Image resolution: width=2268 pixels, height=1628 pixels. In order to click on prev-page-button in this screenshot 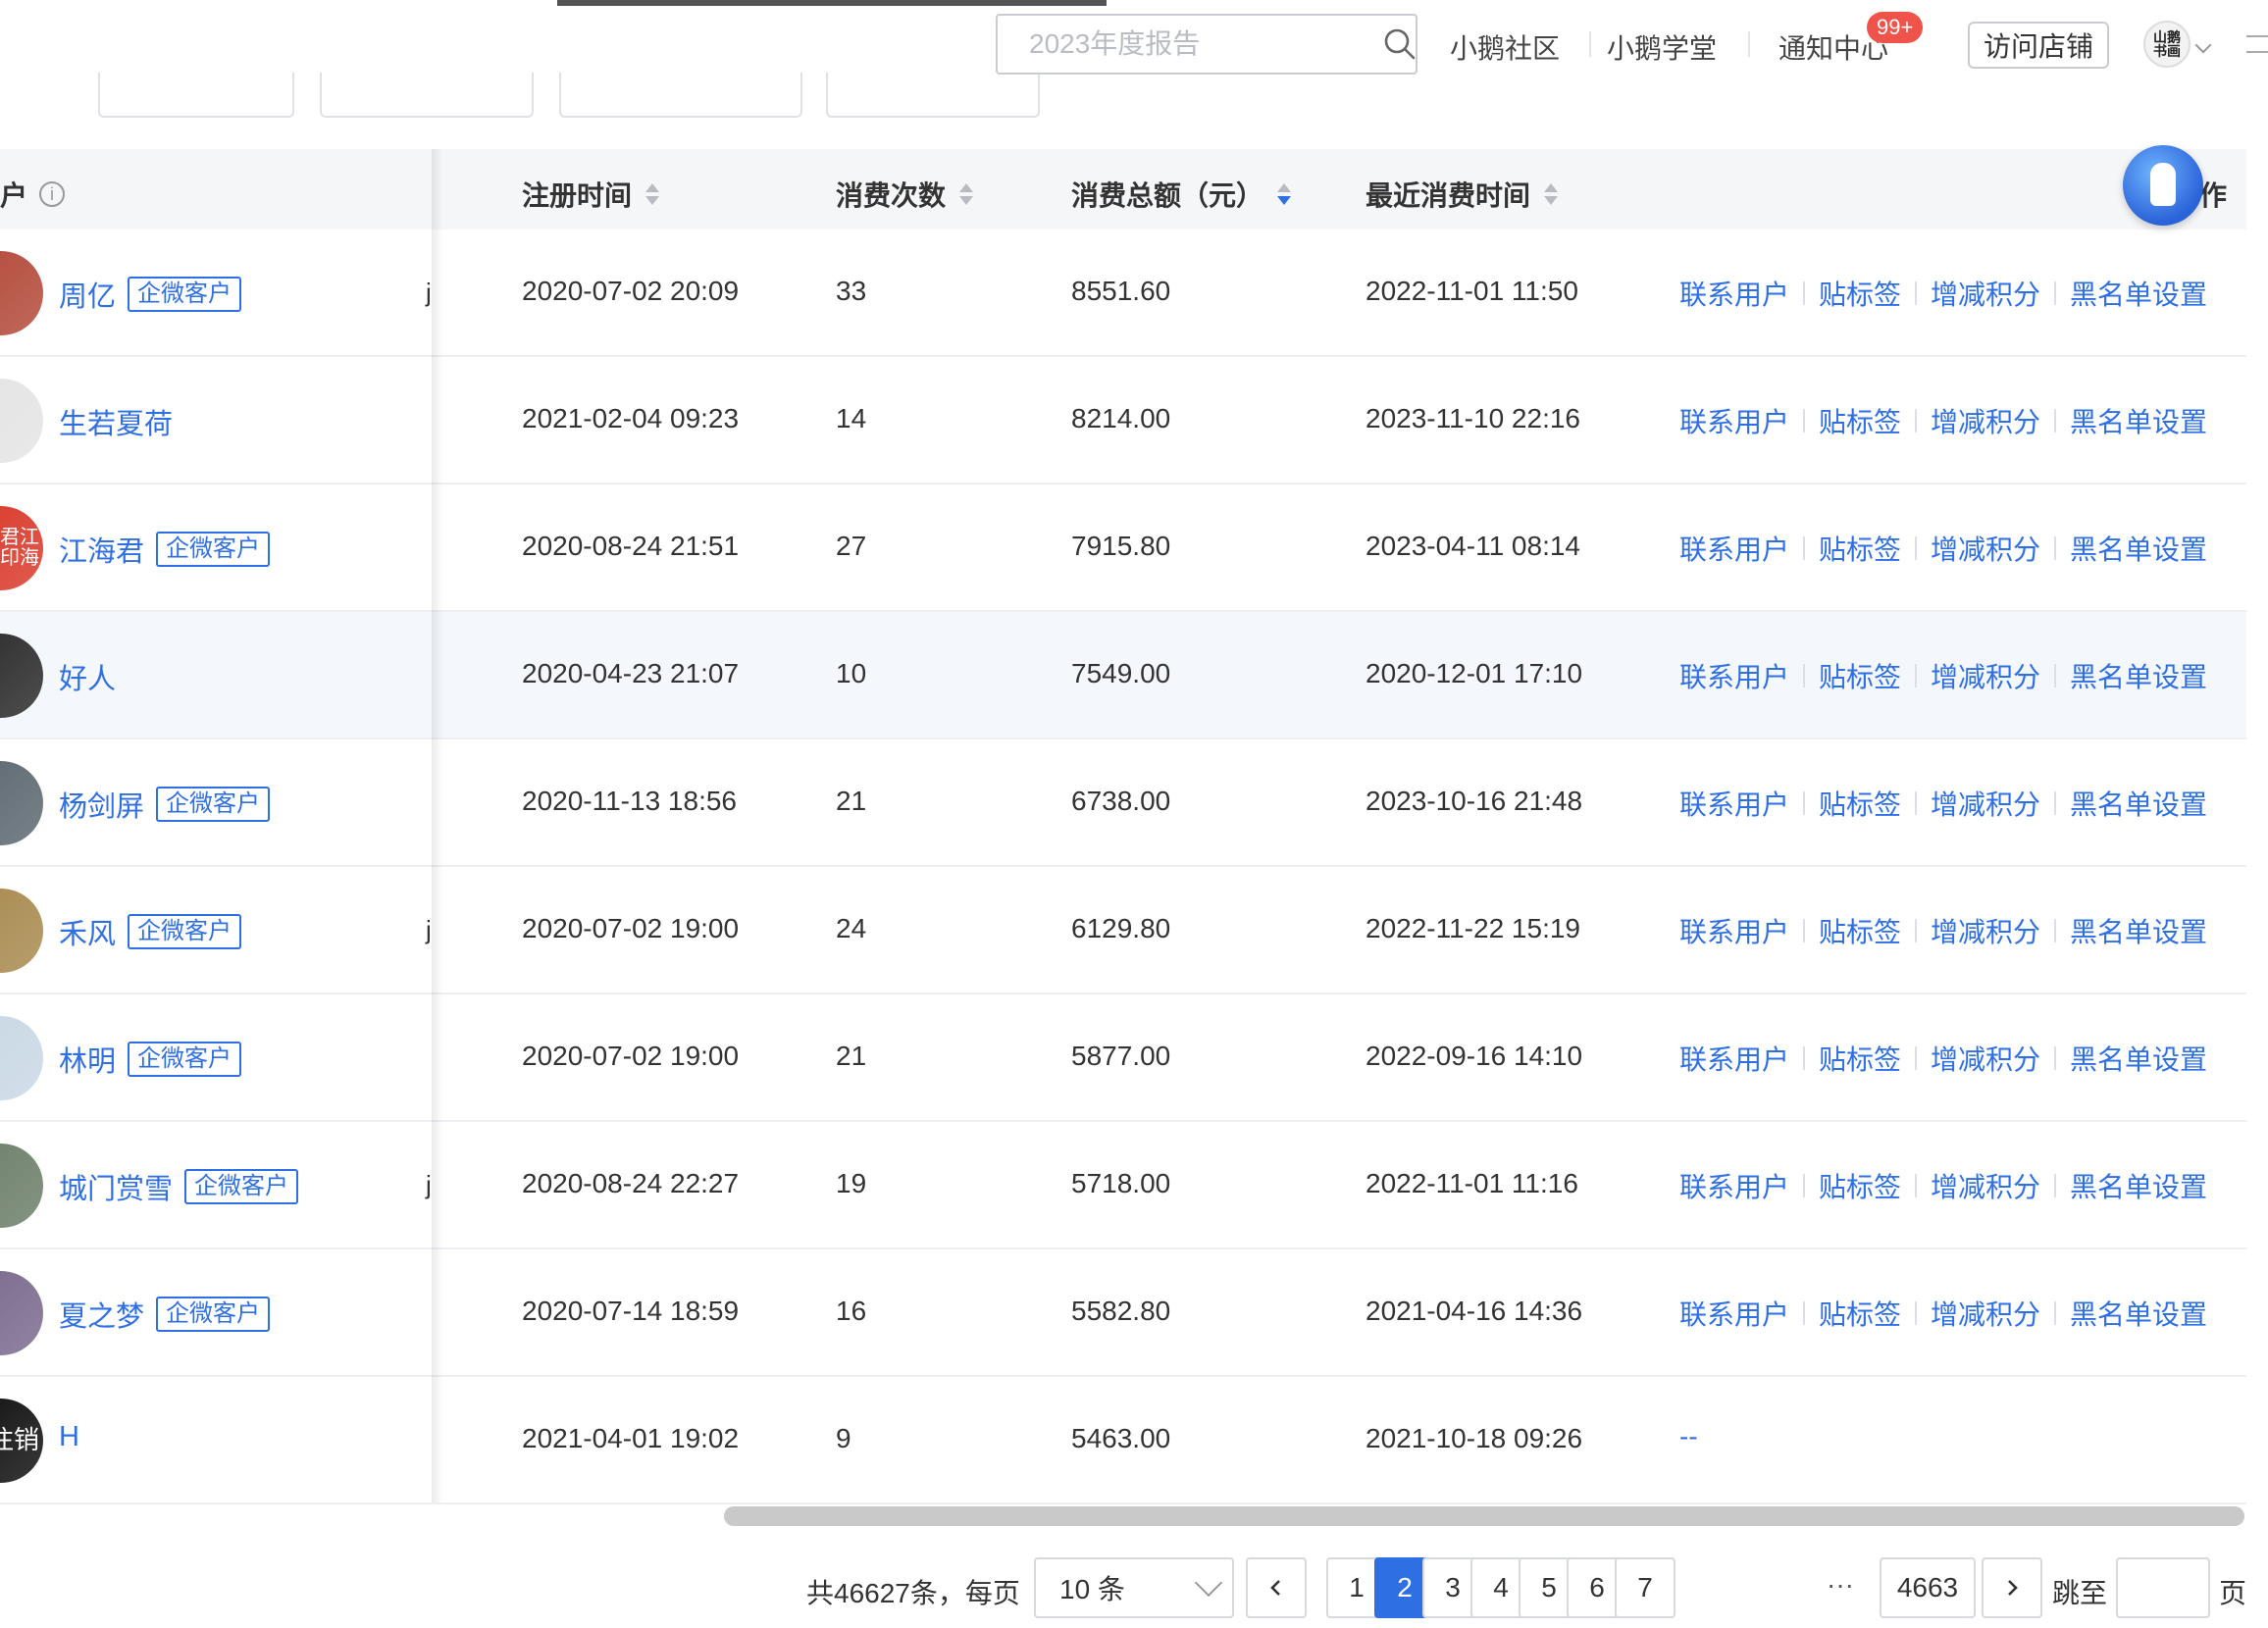, I will do `click(1276, 1587)`.